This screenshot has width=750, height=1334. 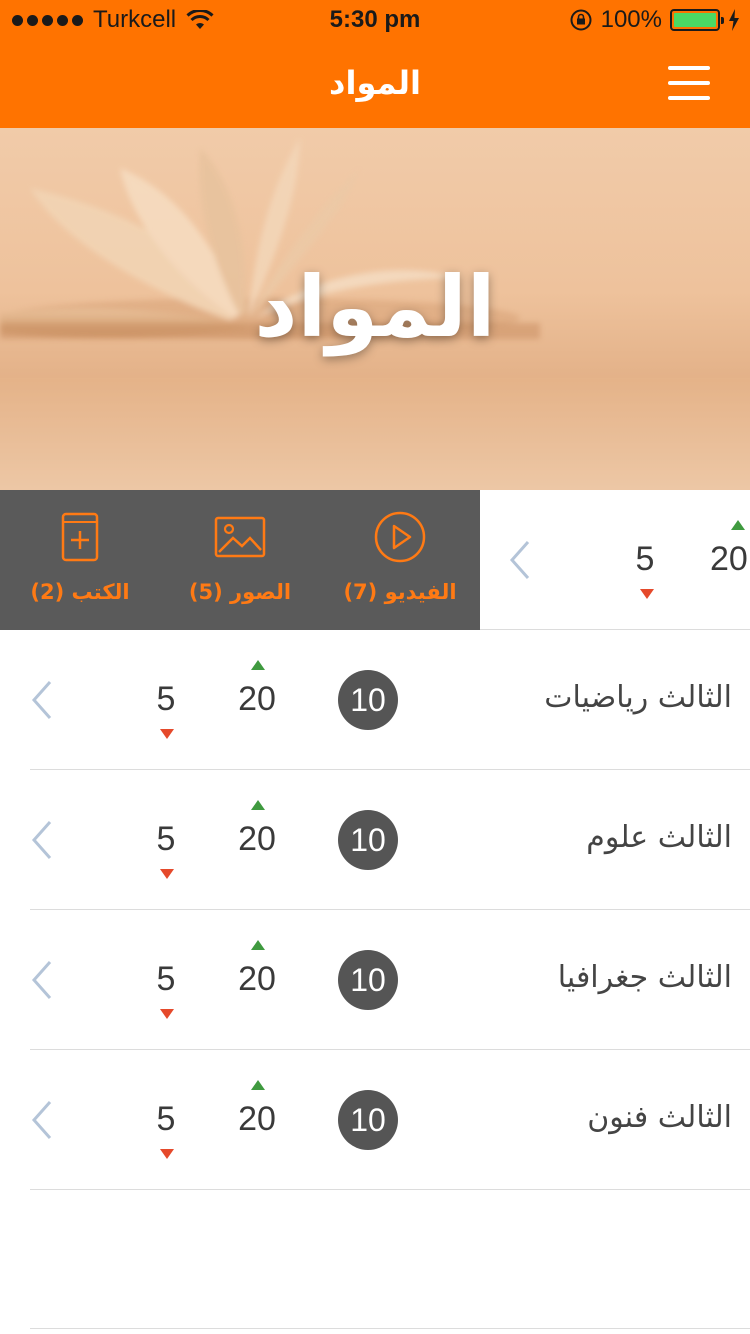 I want to click on rotation-lock-icon, so click(x=581, y=20).